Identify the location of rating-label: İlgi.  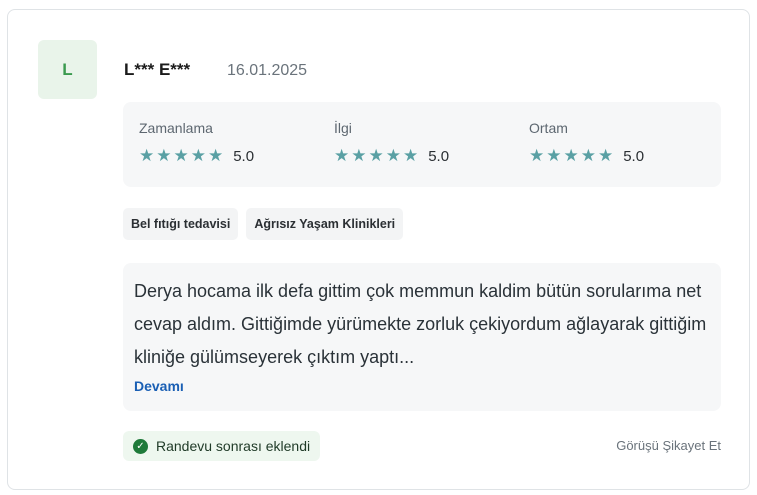
(343, 128).